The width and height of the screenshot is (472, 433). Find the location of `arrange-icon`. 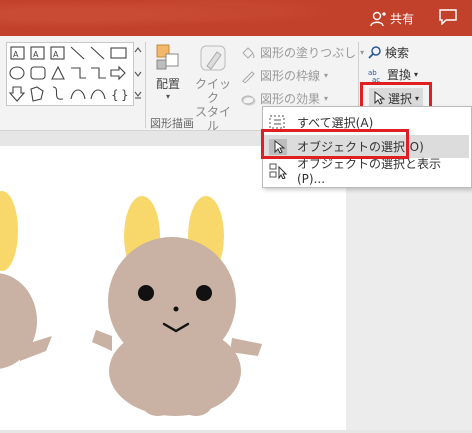

arrange-icon is located at coordinates (167, 57).